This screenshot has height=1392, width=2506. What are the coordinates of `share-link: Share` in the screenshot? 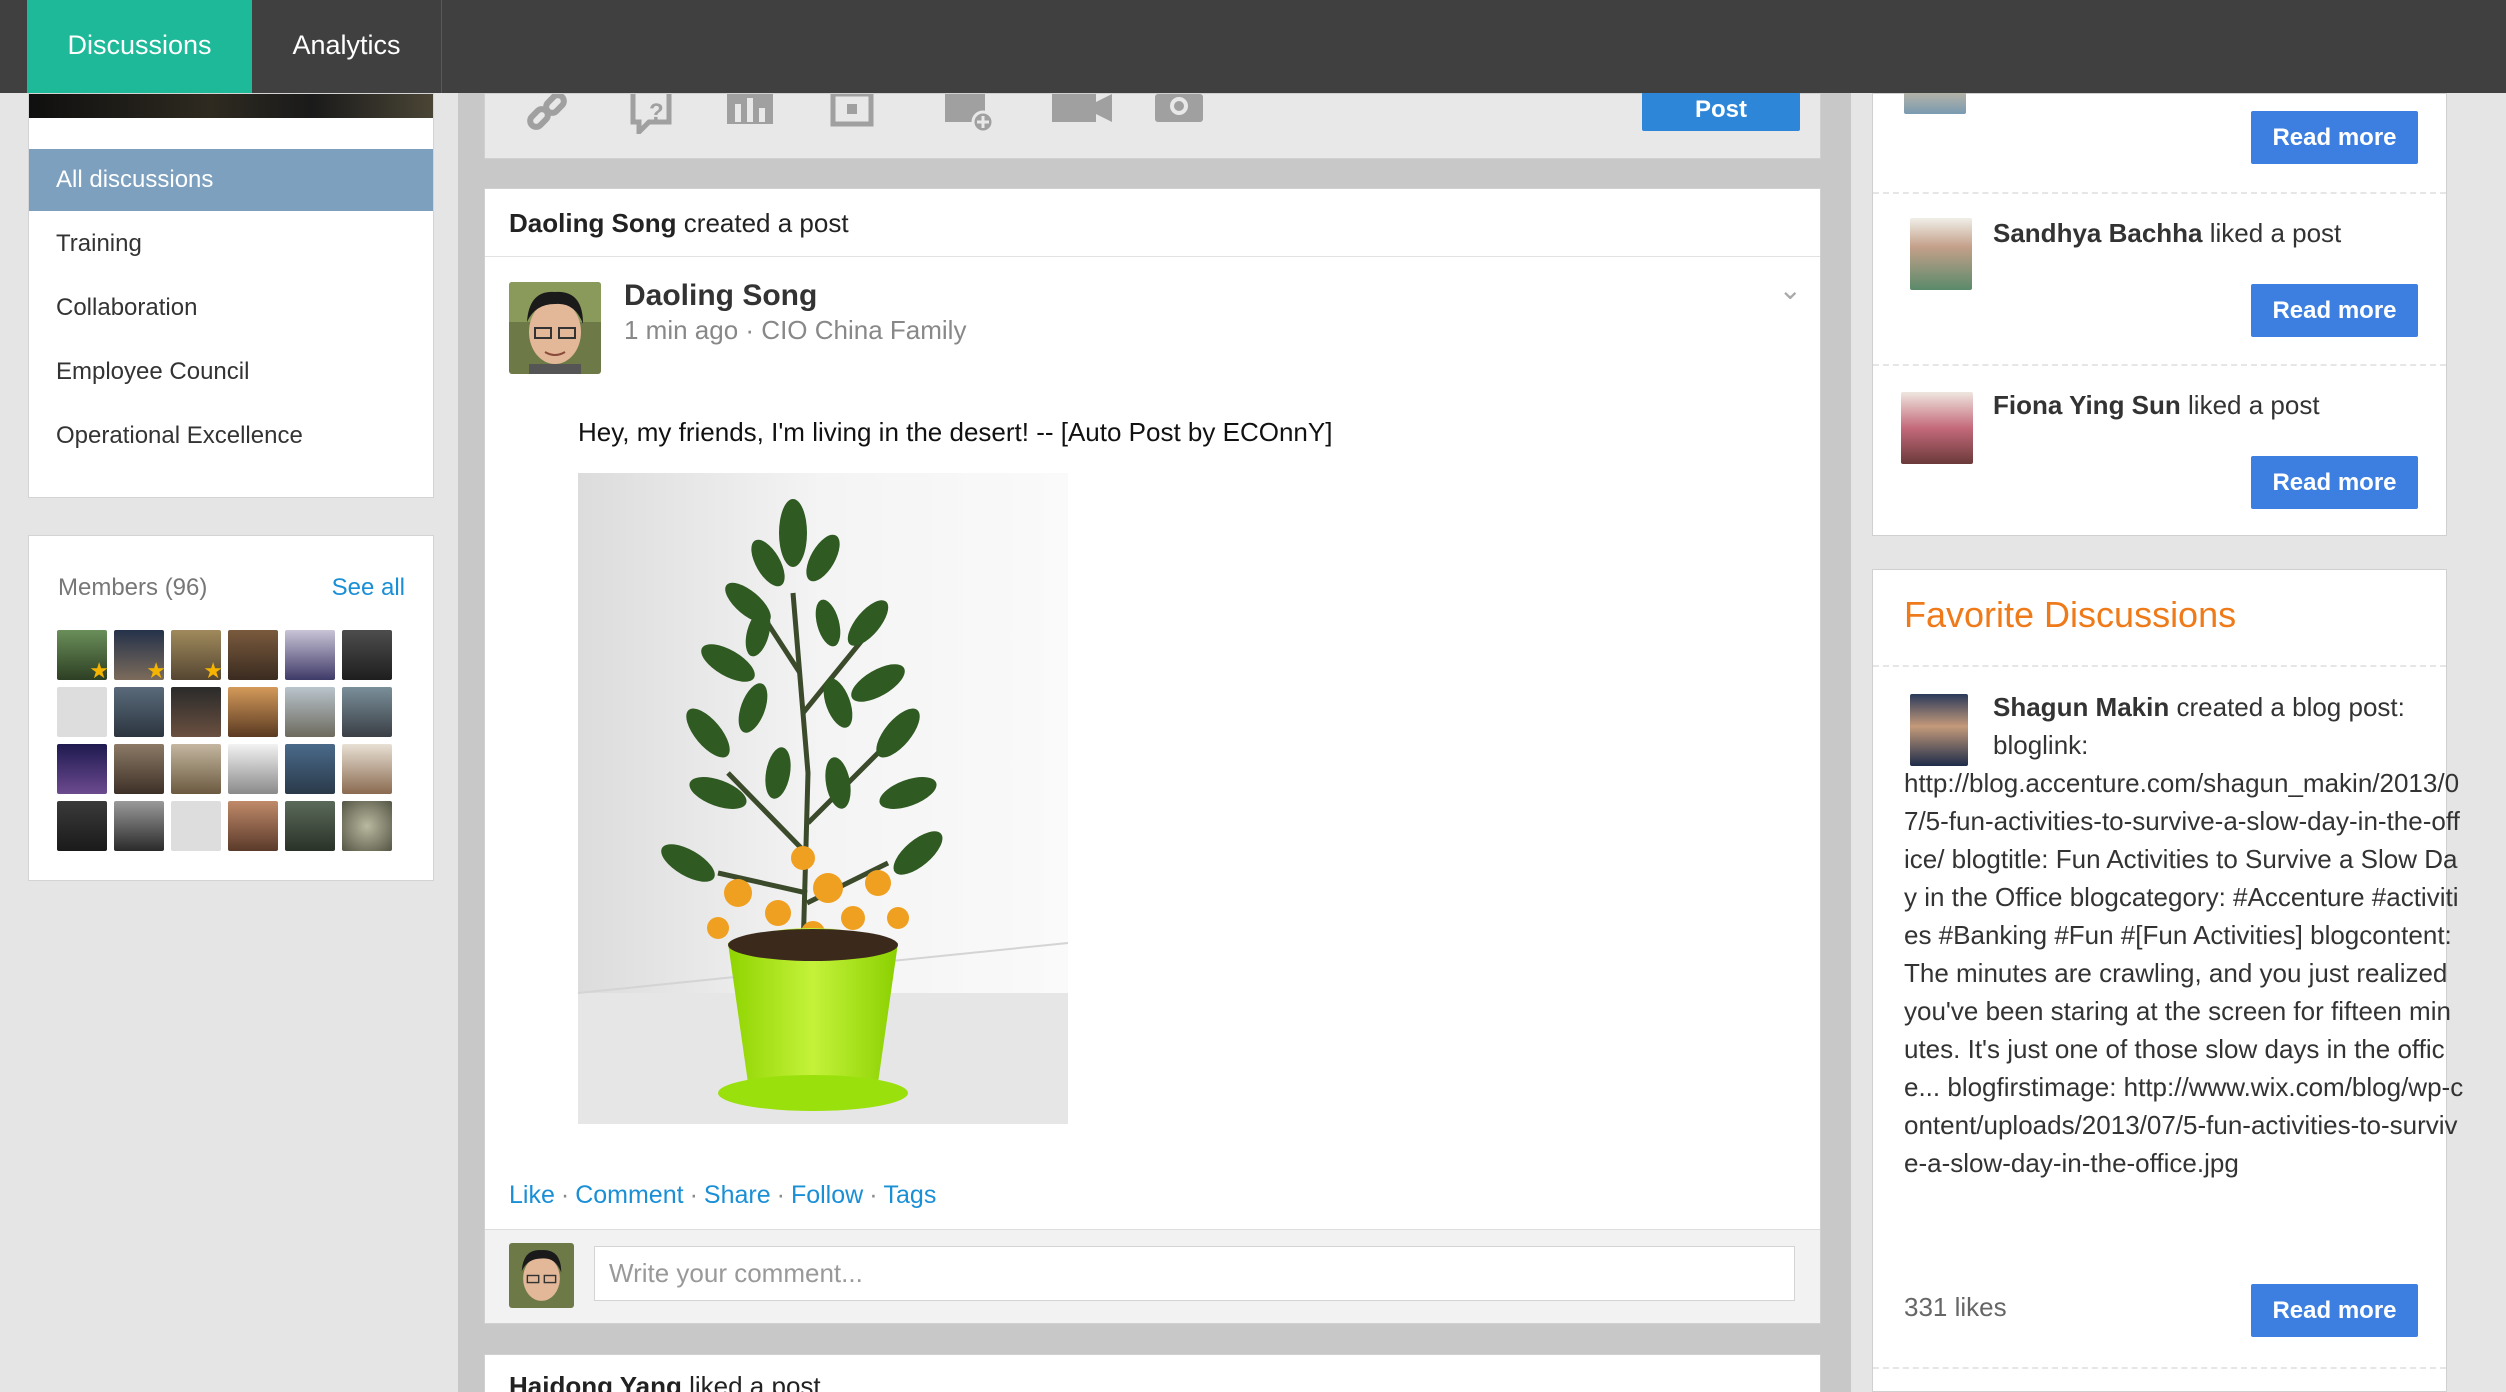 It's located at (737, 1195).